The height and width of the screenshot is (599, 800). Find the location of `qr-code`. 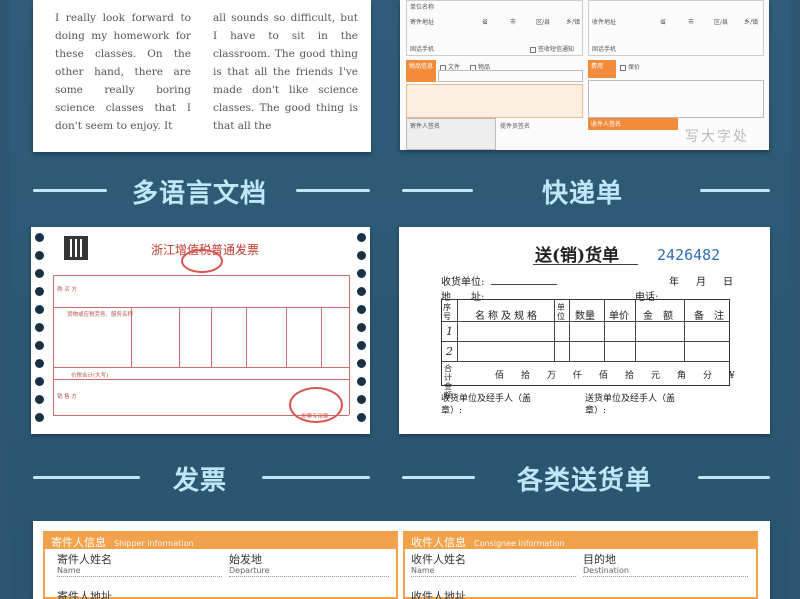

qr-code is located at coordinates (76, 248).